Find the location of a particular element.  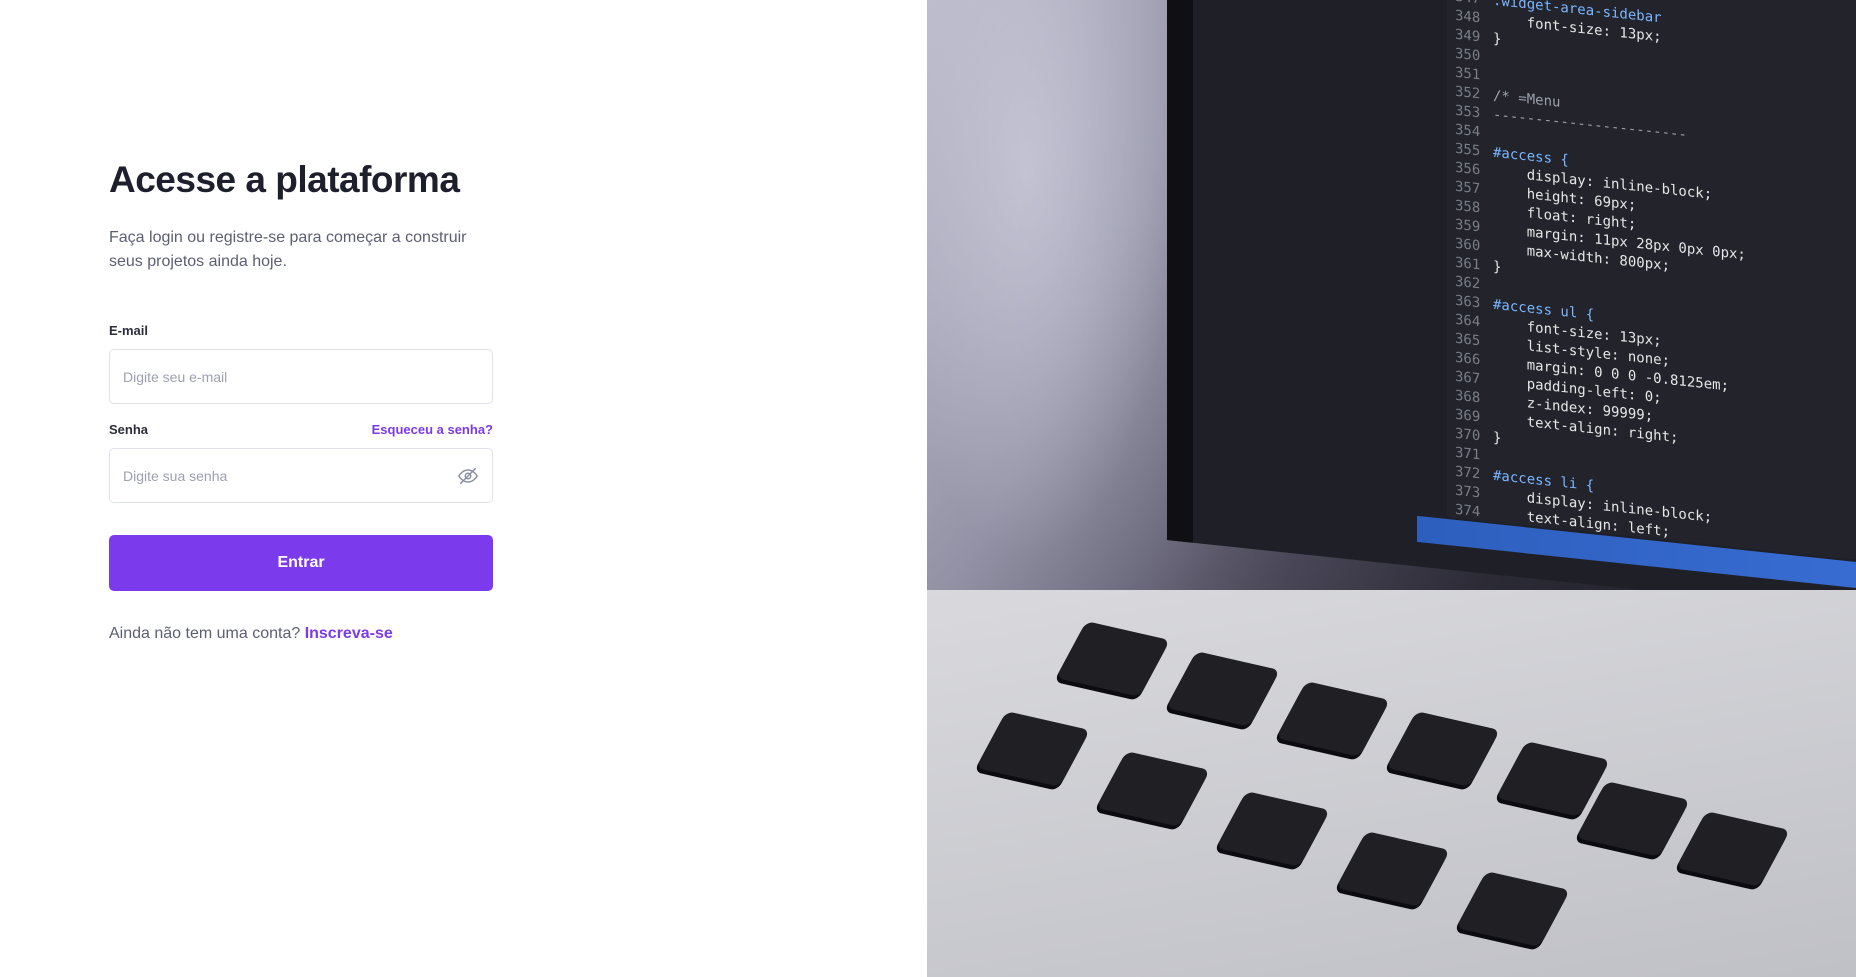

email-field-wrapper is located at coordinates (301, 376).